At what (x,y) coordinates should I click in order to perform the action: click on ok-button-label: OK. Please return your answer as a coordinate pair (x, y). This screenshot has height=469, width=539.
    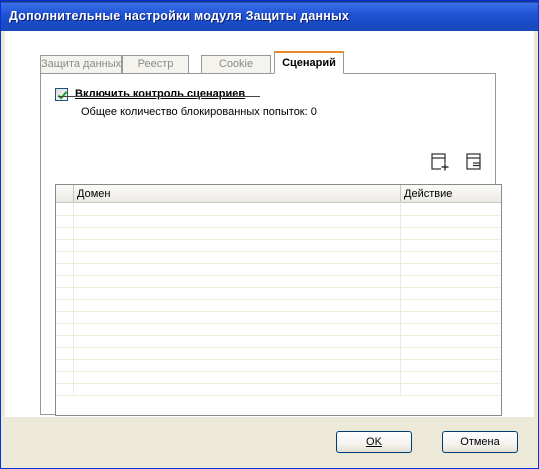
    Looking at the image, I should click on (374, 442).